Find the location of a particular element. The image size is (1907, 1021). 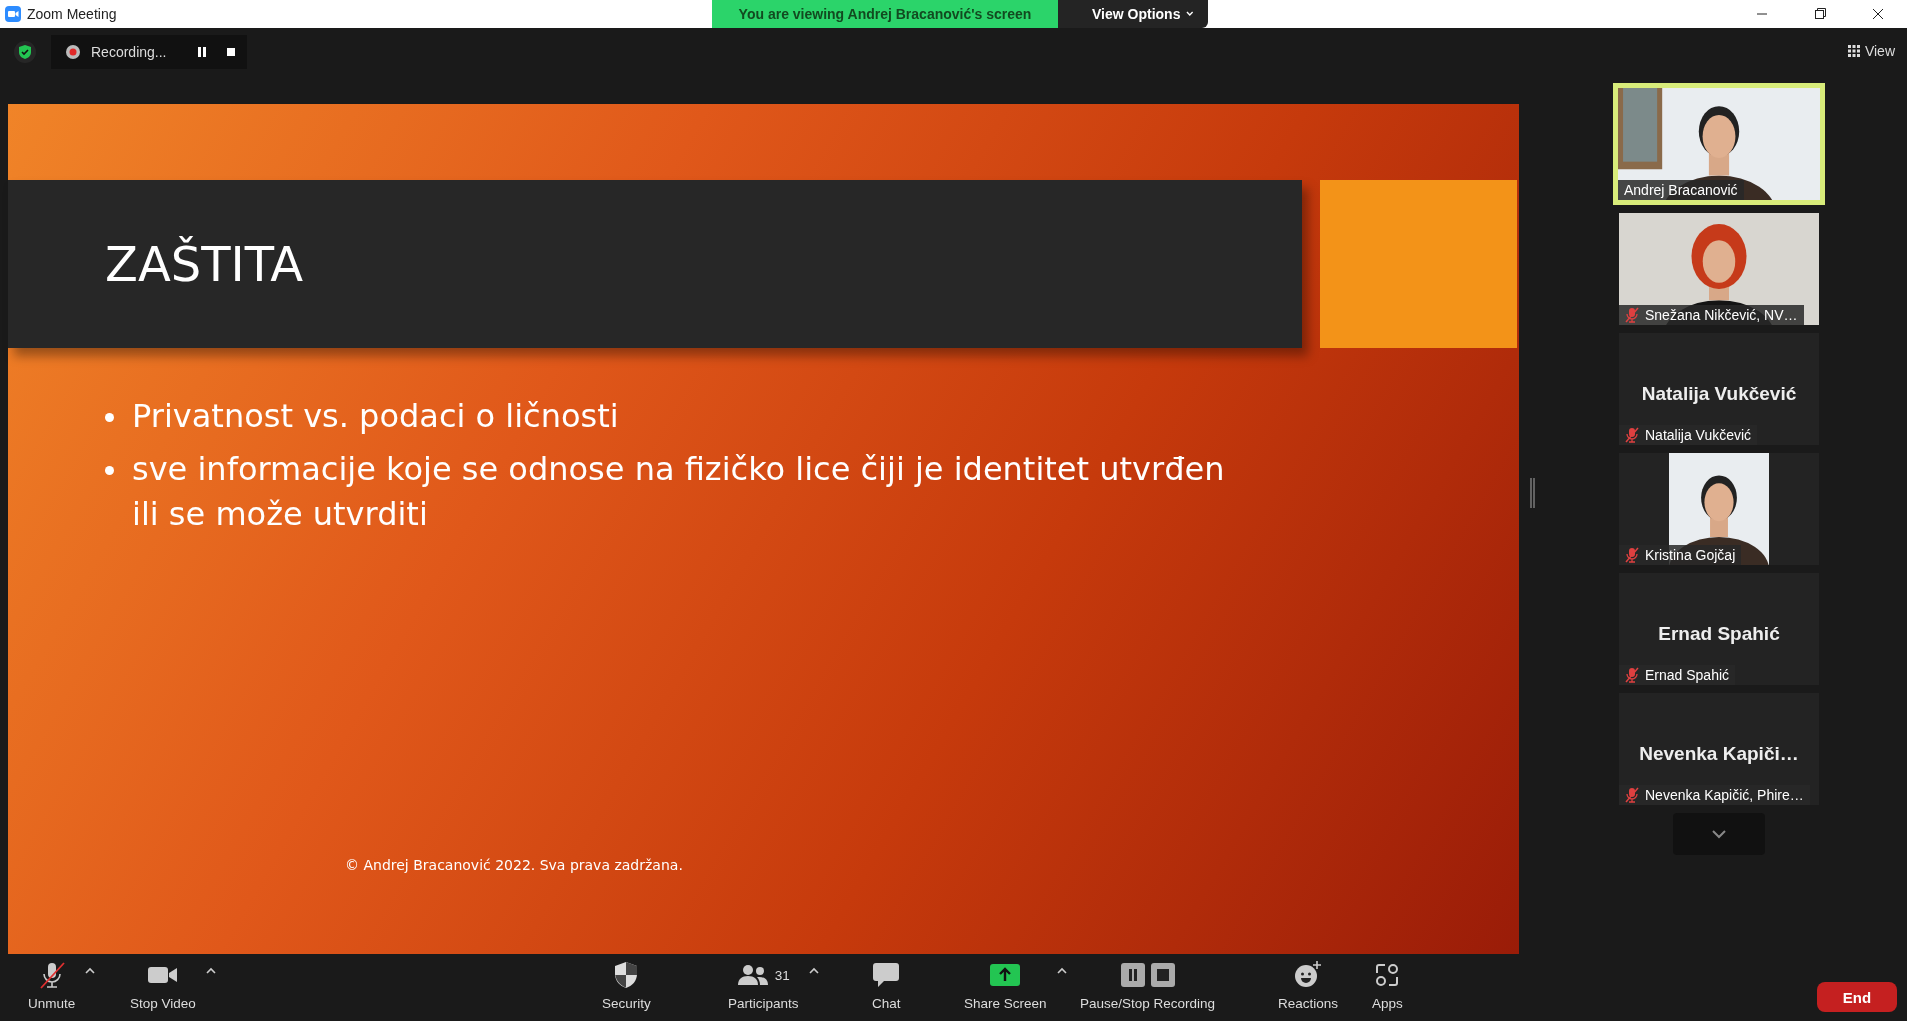

resize-handle-icon is located at coordinates (1532, 493).